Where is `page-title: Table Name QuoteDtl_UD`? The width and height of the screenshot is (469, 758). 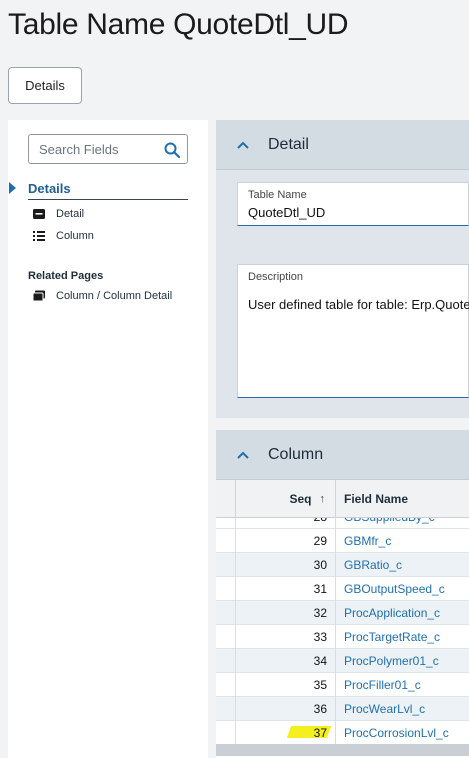 page-title: Table Name QuoteDtl_UD is located at coordinates (178, 24).